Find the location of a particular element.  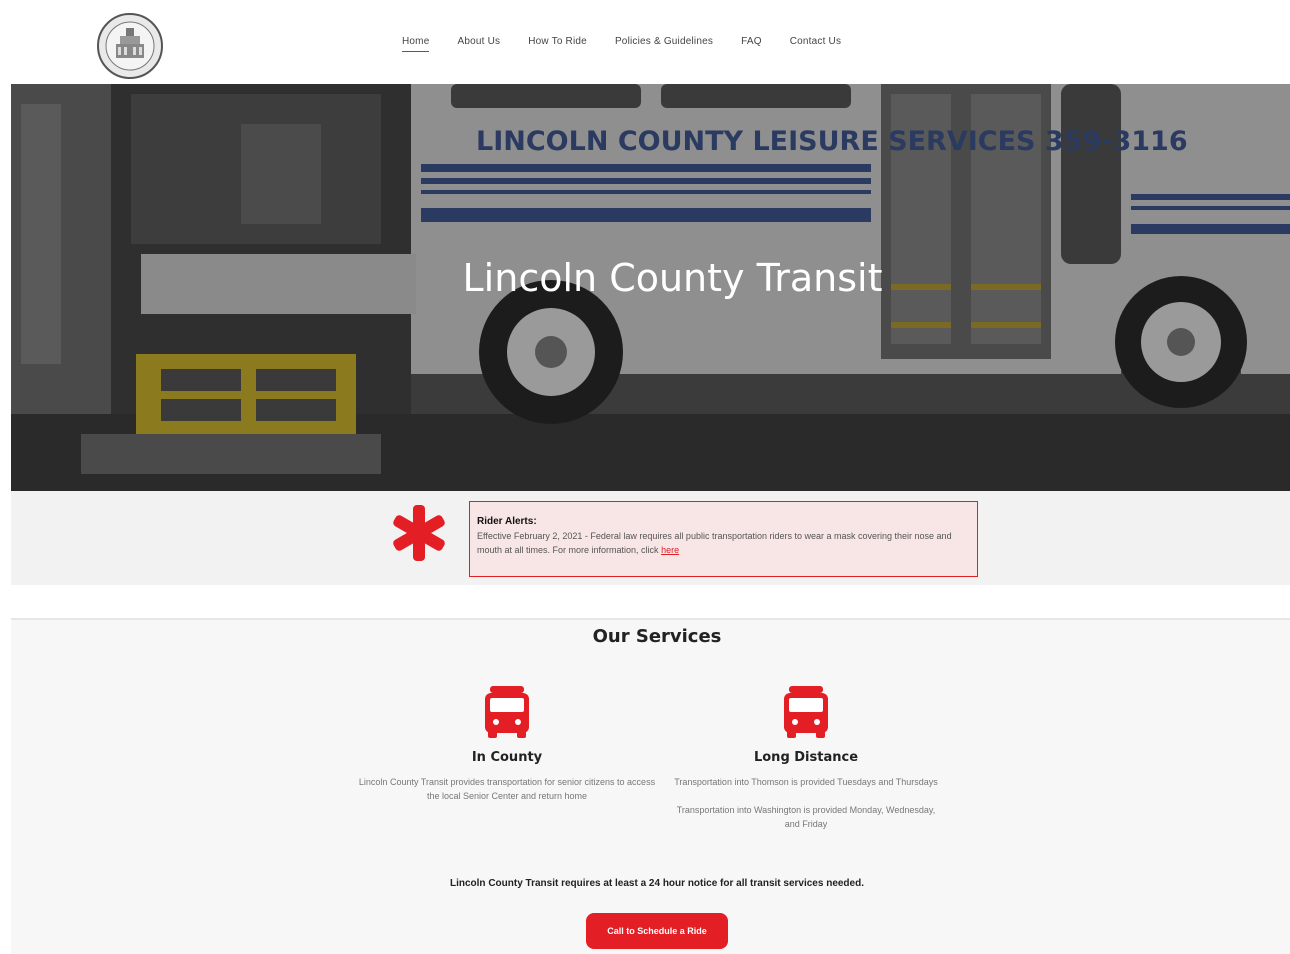

schedule-ride-button: Call to Schedule a Ride is located at coordinates (657, 931).